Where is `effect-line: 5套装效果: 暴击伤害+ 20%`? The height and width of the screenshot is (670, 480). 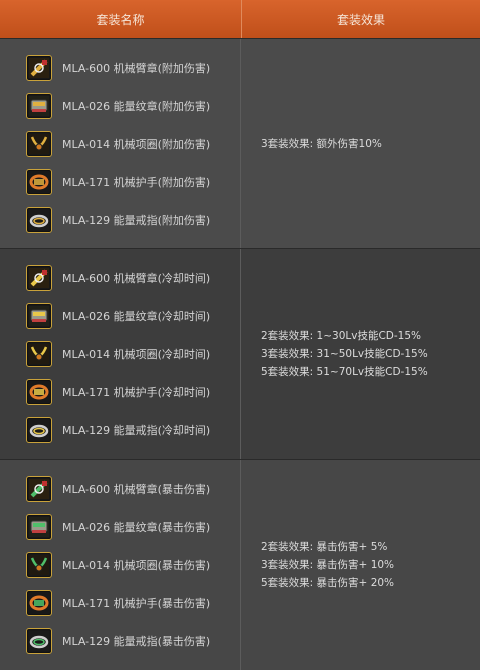 effect-line: 5套装效果: 暴击伤害+ 20% is located at coordinates (328, 583).